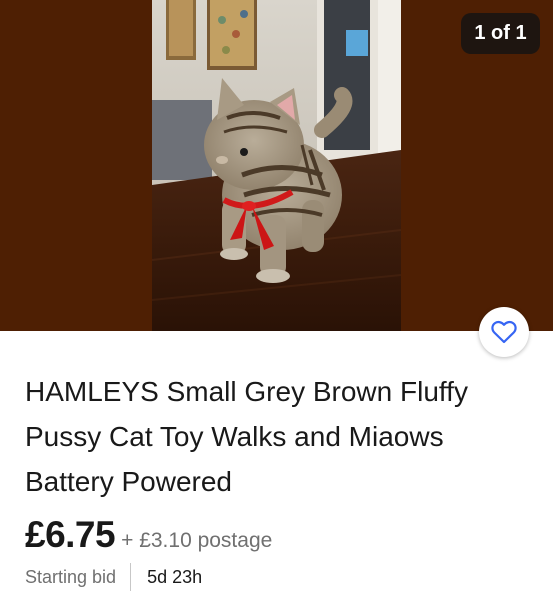 The height and width of the screenshot is (600, 553). I want to click on bid-type-label: Starting bid, so click(71, 576).